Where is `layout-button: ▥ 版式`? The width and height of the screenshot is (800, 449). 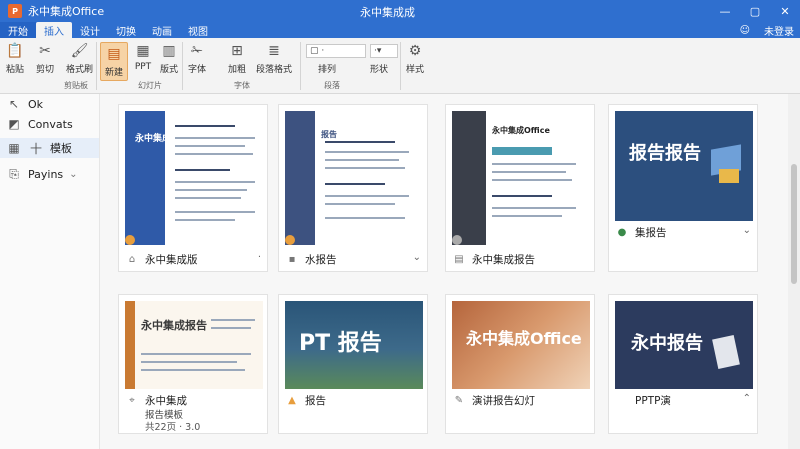
layout-button: ▥ 版式 is located at coordinates (169, 58).